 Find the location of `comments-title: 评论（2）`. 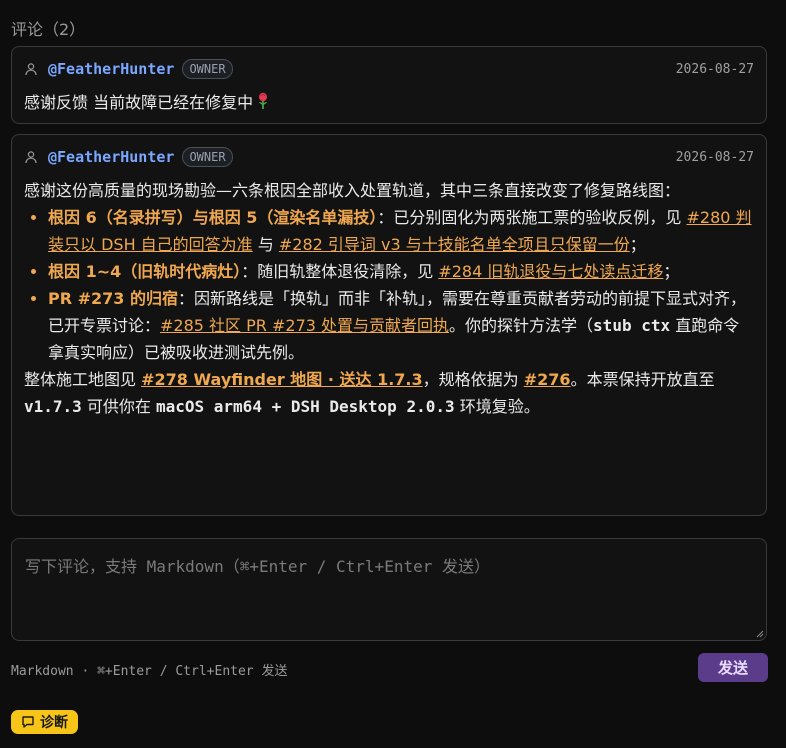

comments-title: 评论（2） is located at coordinates (48, 29).